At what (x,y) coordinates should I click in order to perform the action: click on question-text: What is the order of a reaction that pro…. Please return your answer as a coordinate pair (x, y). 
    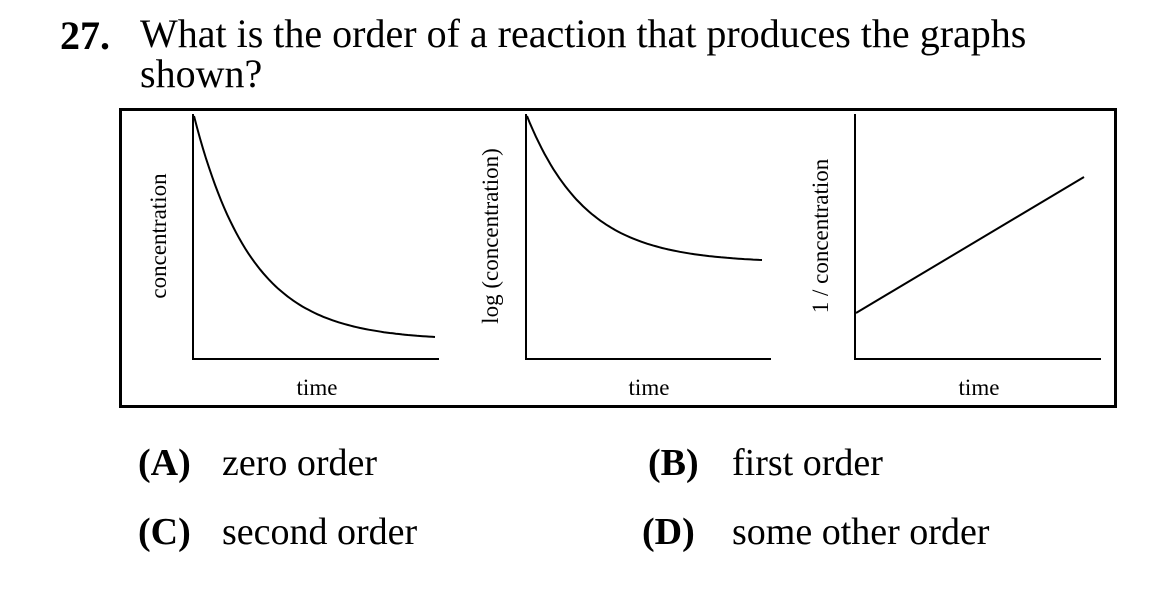
    Looking at the image, I should click on (583, 53).